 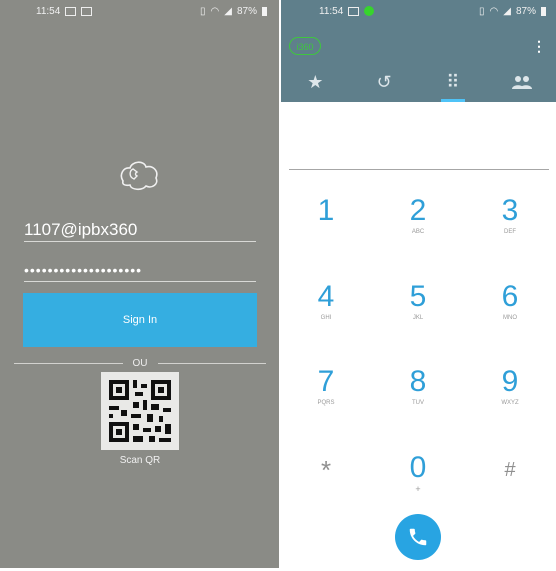 What do you see at coordinates (211, 363) in the screenshot?
I see `separator-line-right` at bounding box center [211, 363].